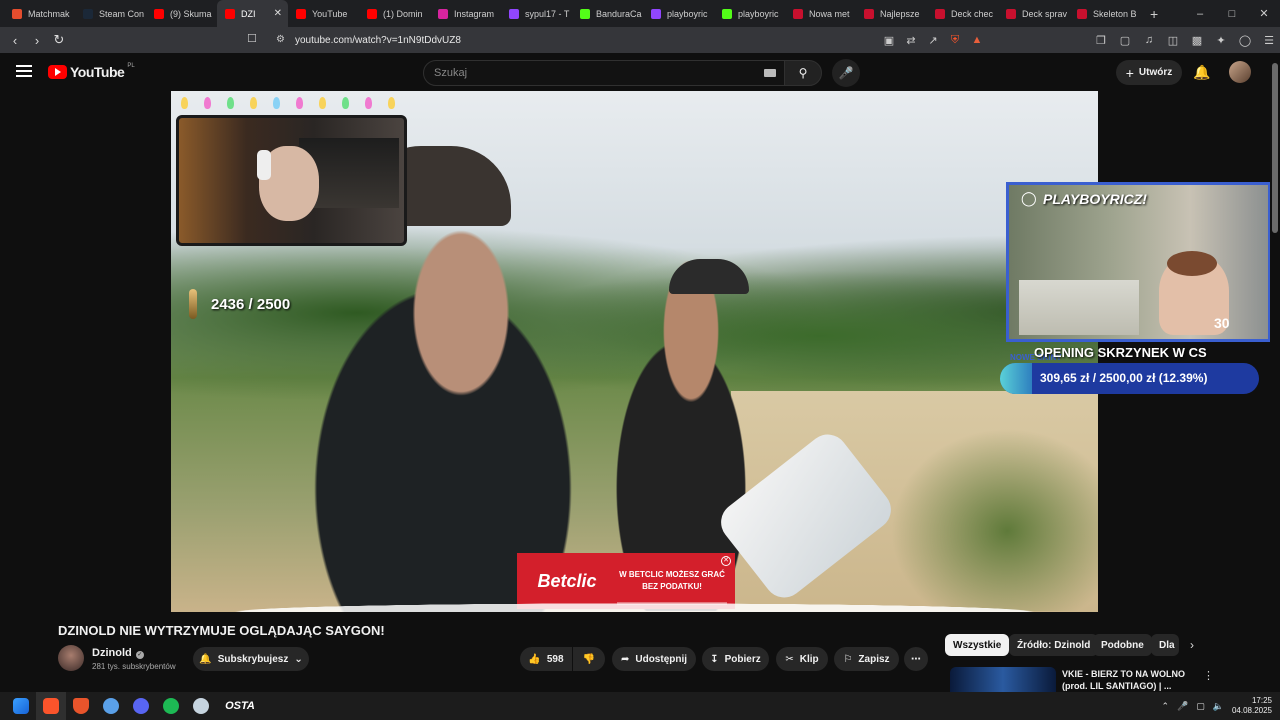 The width and height of the screenshot is (1280, 720). What do you see at coordinates (1104, 13) in the screenshot?
I see `browser-tab: Skeleton B` at bounding box center [1104, 13].